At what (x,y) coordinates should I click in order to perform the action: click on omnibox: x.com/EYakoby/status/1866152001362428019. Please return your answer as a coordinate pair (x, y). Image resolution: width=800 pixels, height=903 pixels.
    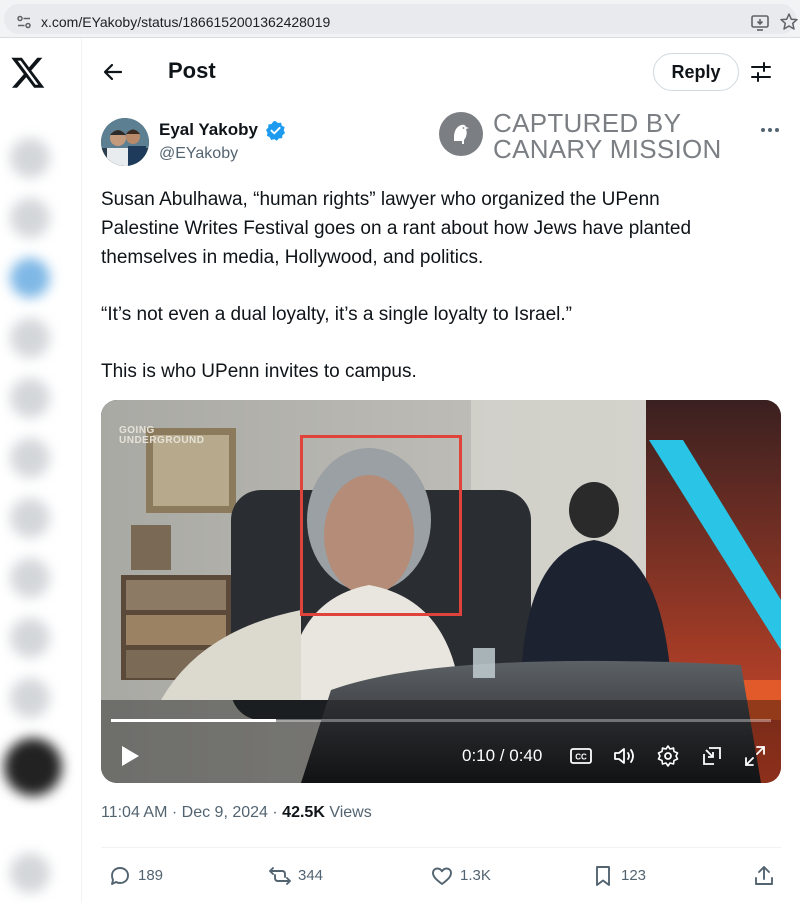
    Looking at the image, I should click on (401, 19).